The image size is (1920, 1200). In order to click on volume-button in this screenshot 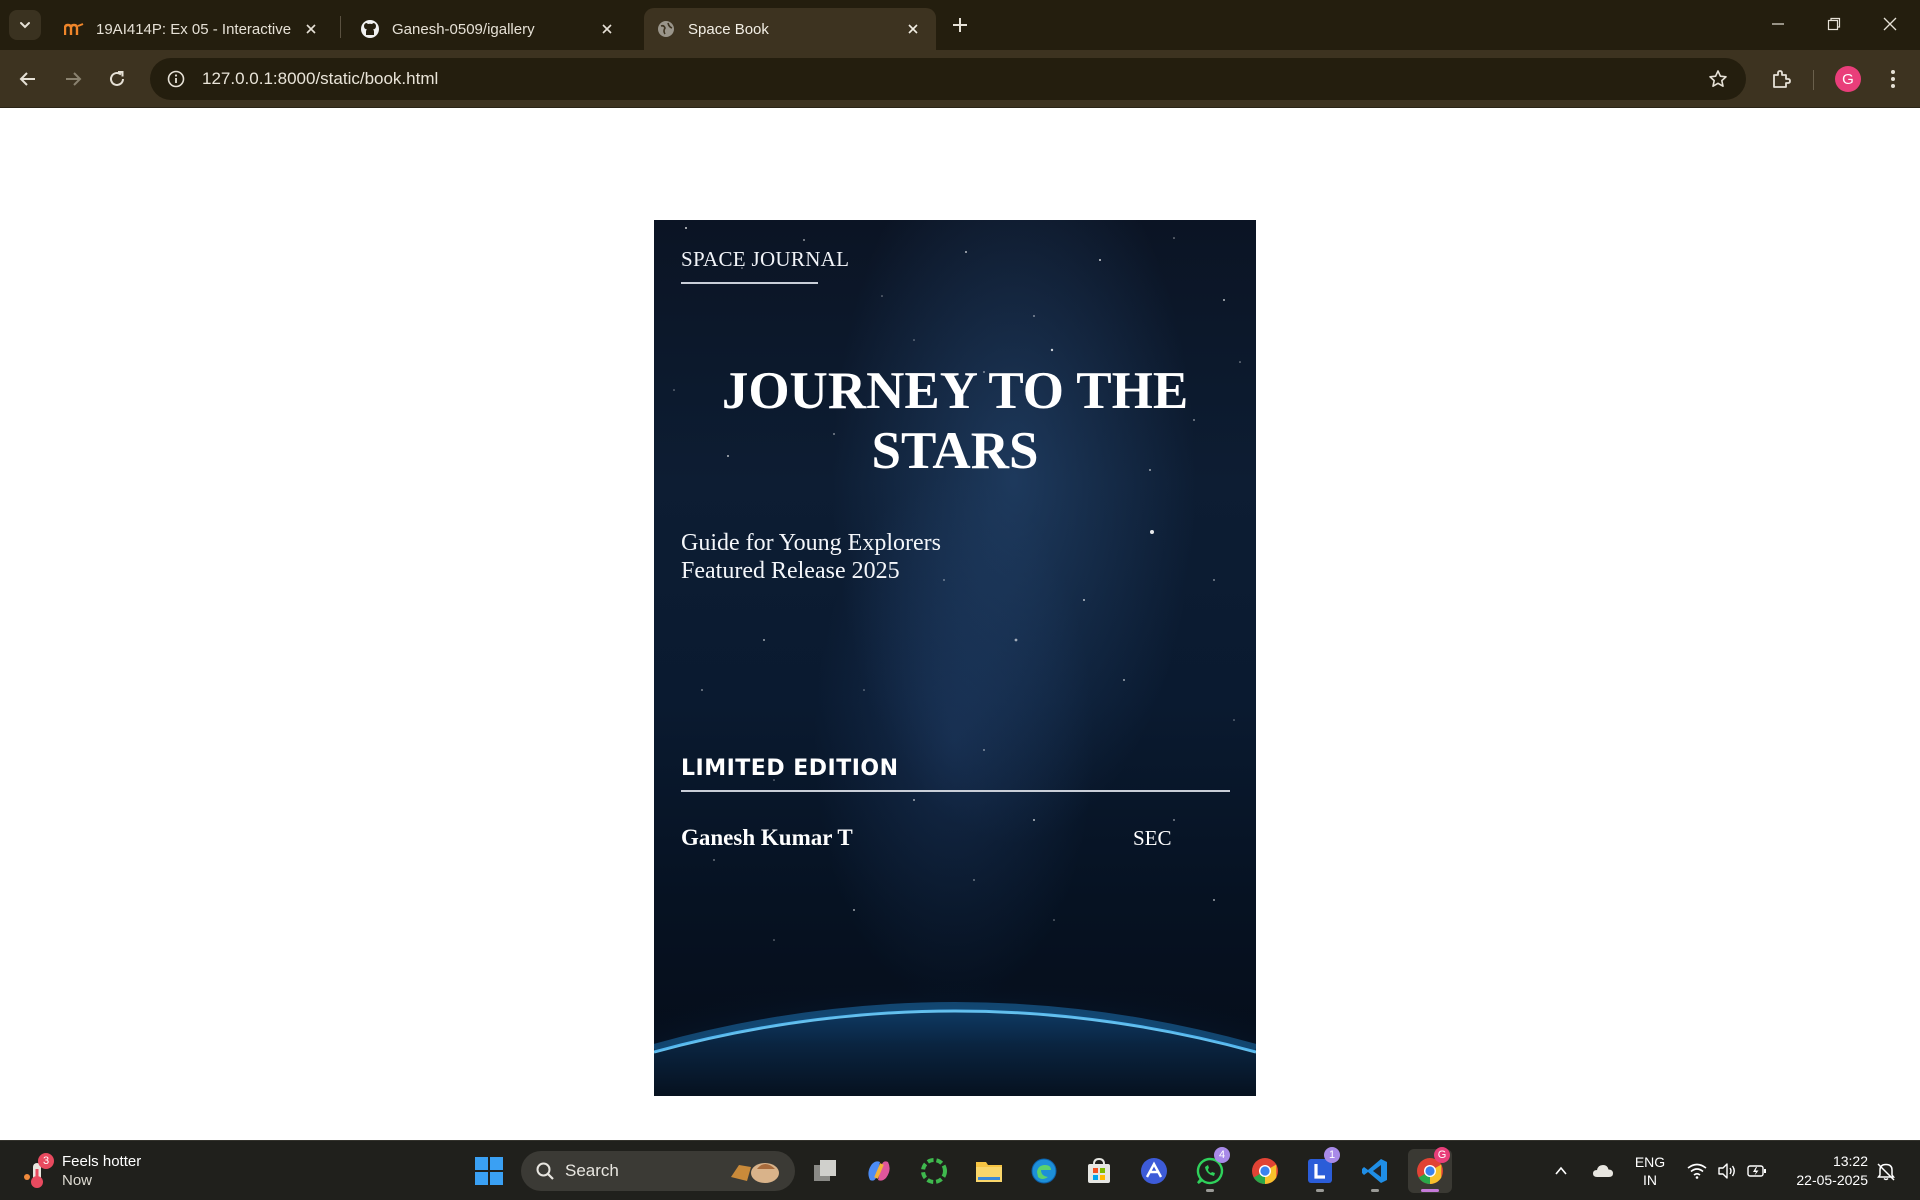, I will do `click(1727, 1170)`.